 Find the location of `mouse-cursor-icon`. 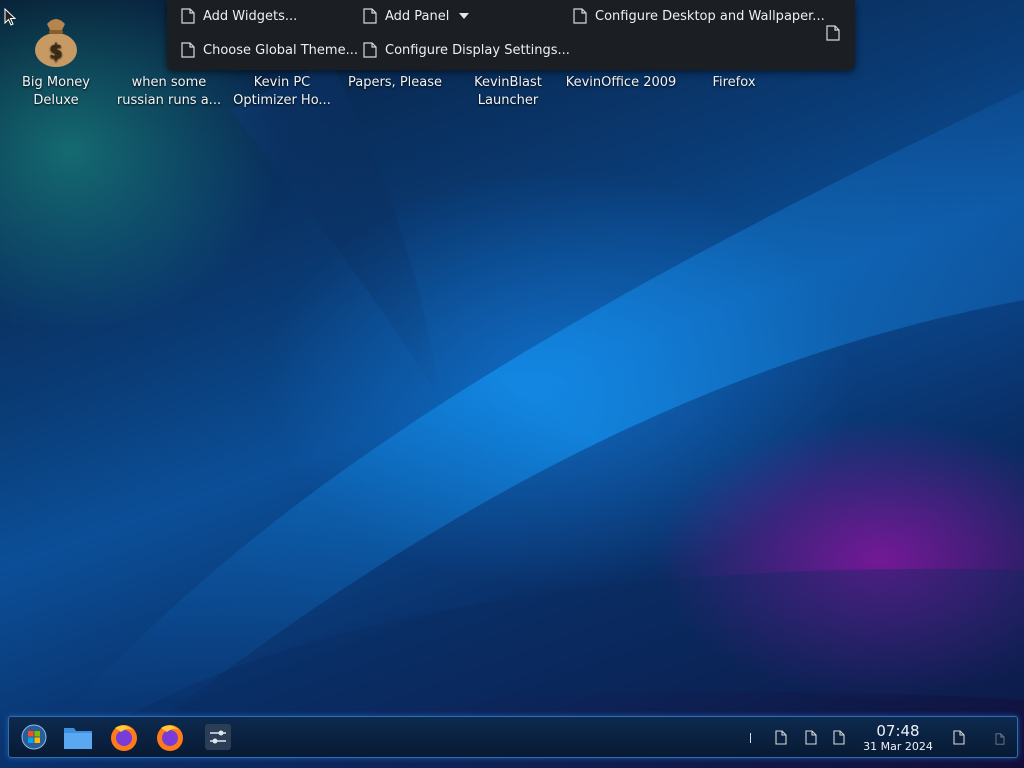

mouse-cursor-icon is located at coordinates (10, 17).